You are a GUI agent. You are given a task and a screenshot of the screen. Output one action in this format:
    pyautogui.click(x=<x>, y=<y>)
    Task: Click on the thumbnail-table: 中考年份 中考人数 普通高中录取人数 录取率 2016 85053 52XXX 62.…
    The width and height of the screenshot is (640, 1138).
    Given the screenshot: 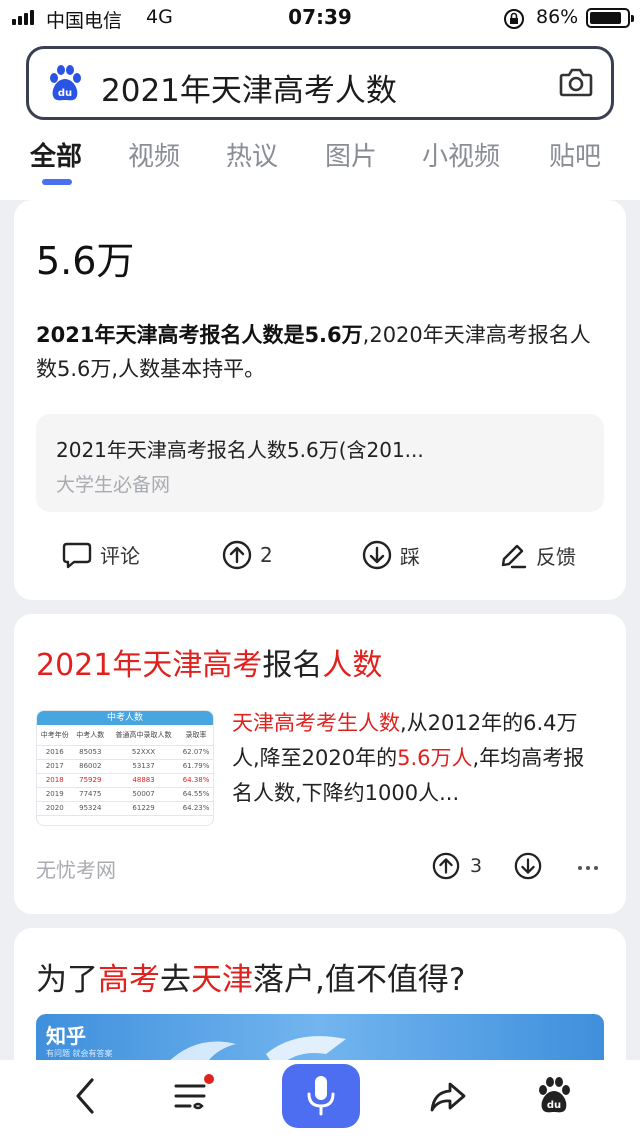 What is the action you would take?
    pyautogui.click(x=125, y=770)
    